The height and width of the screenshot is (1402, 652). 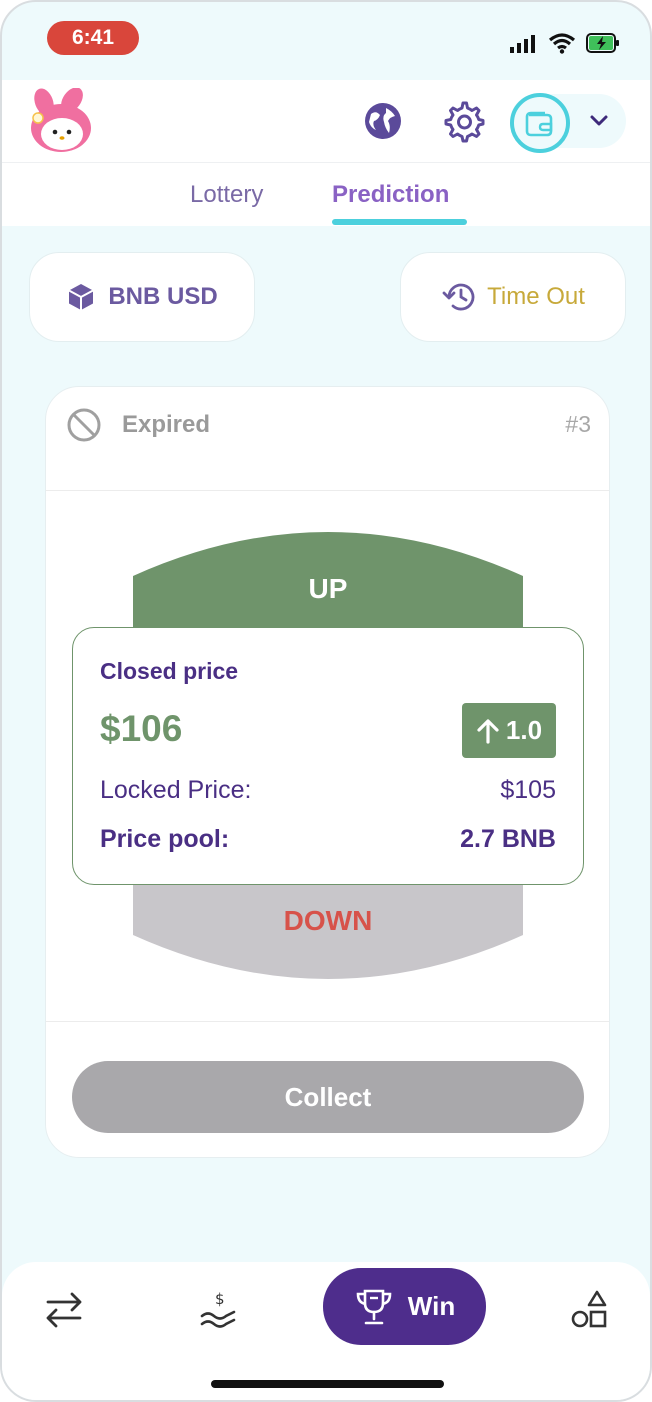 I want to click on card-header: Expired #3, so click(x=327, y=439).